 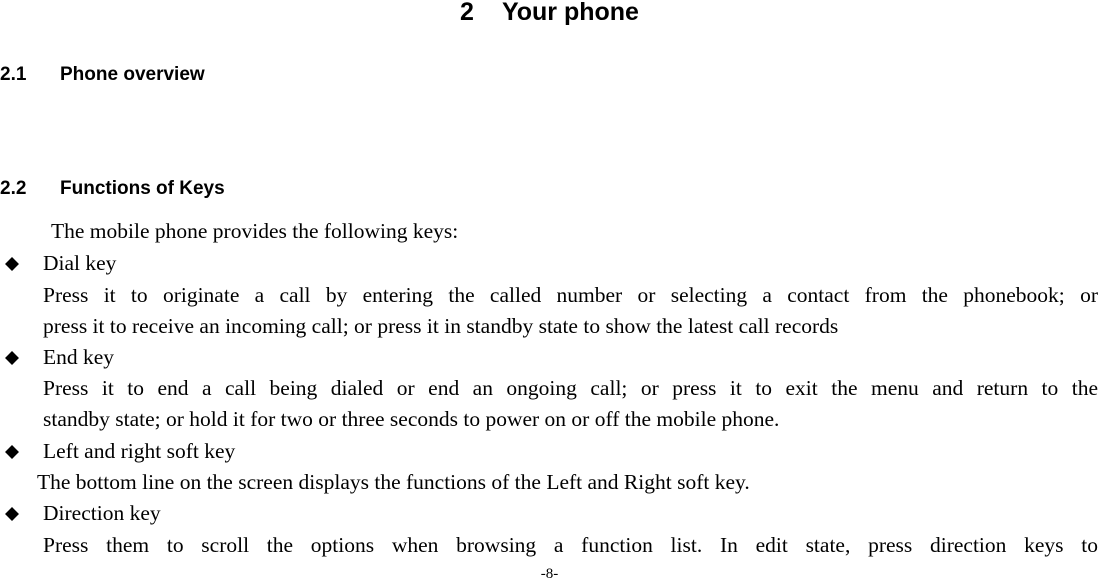 What do you see at coordinates (570, 13) in the screenshot?
I see `chapter-title: Your phone` at bounding box center [570, 13].